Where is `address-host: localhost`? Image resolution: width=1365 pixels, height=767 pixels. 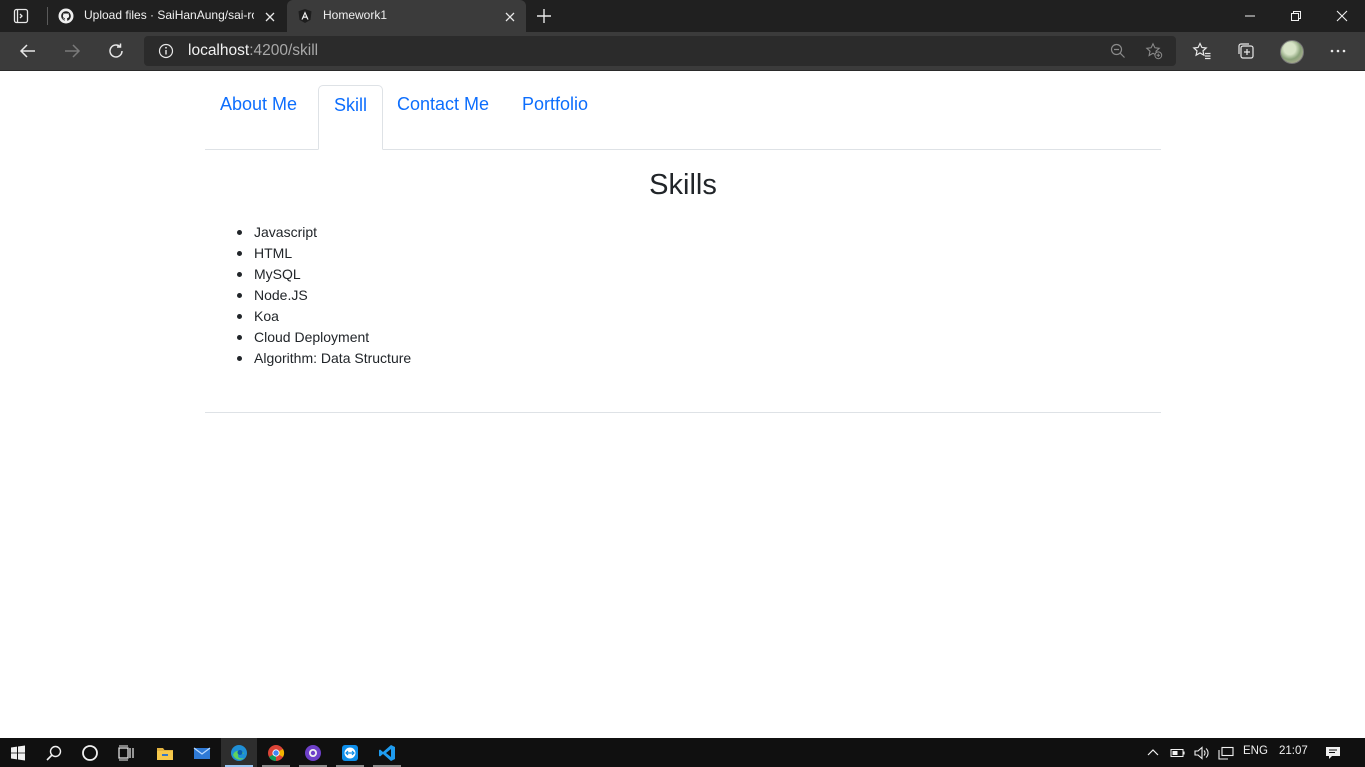
address-host: localhost is located at coordinates (219, 50).